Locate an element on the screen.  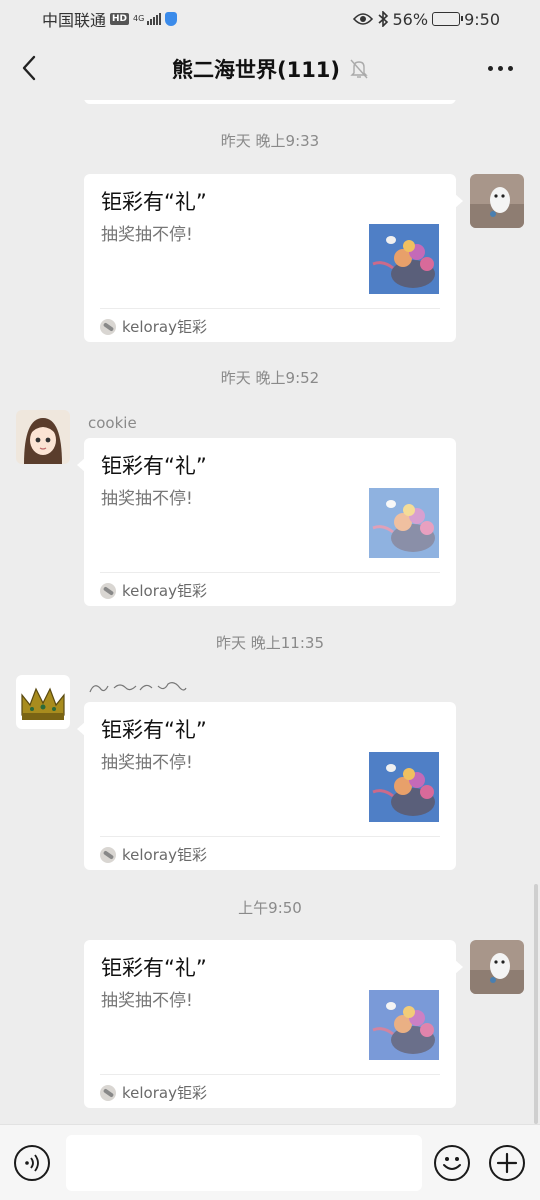
message-input is located at coordinates (244, 1163).